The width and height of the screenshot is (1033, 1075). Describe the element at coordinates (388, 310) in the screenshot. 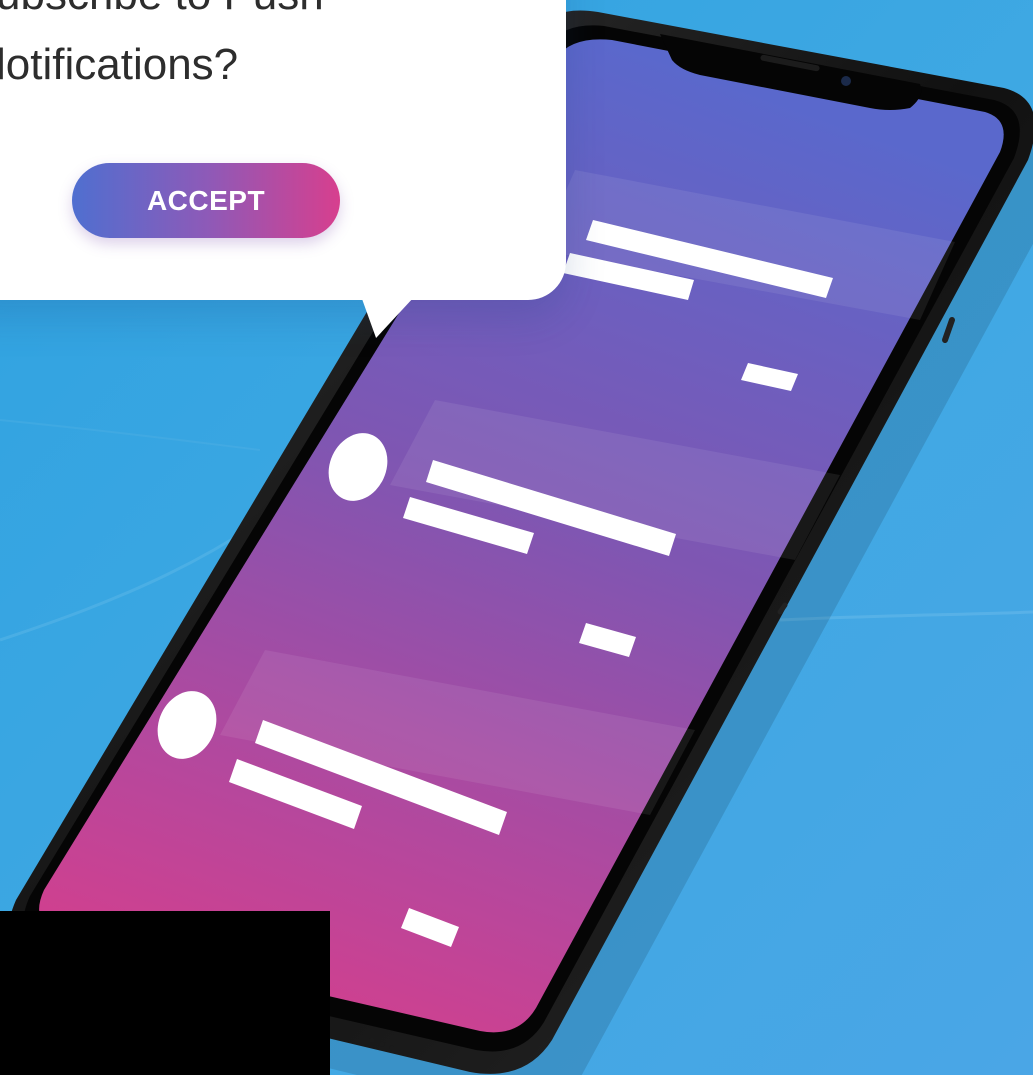

I see `dialog-tail` at that location.